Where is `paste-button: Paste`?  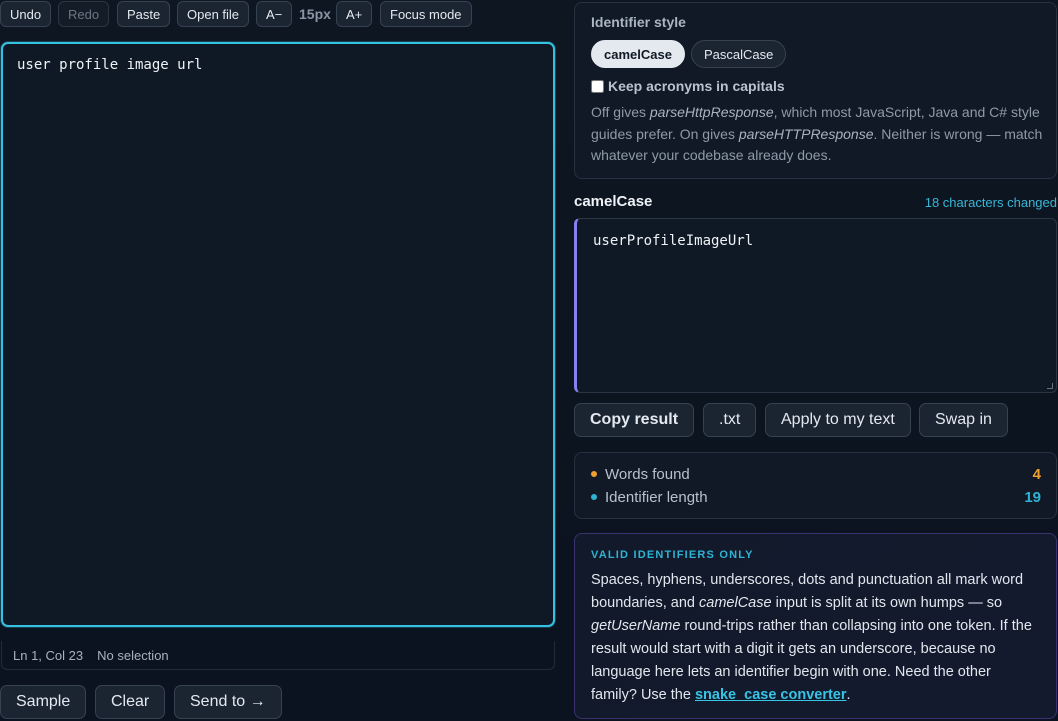
paste-button: Paste is located at coordinates (144, 14).